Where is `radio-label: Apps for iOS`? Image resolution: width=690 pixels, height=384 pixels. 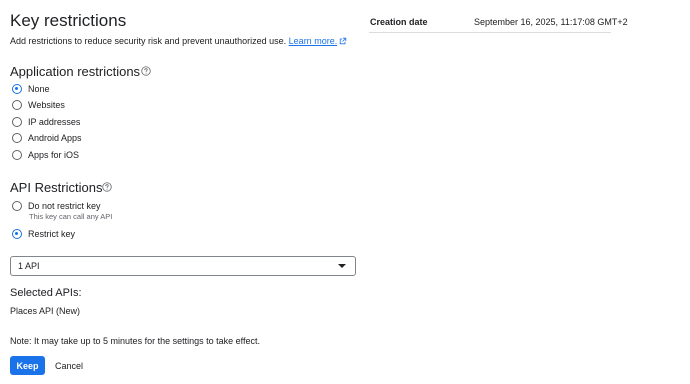 radio-label: Apps for iOS is located at coordinates (54, 155).